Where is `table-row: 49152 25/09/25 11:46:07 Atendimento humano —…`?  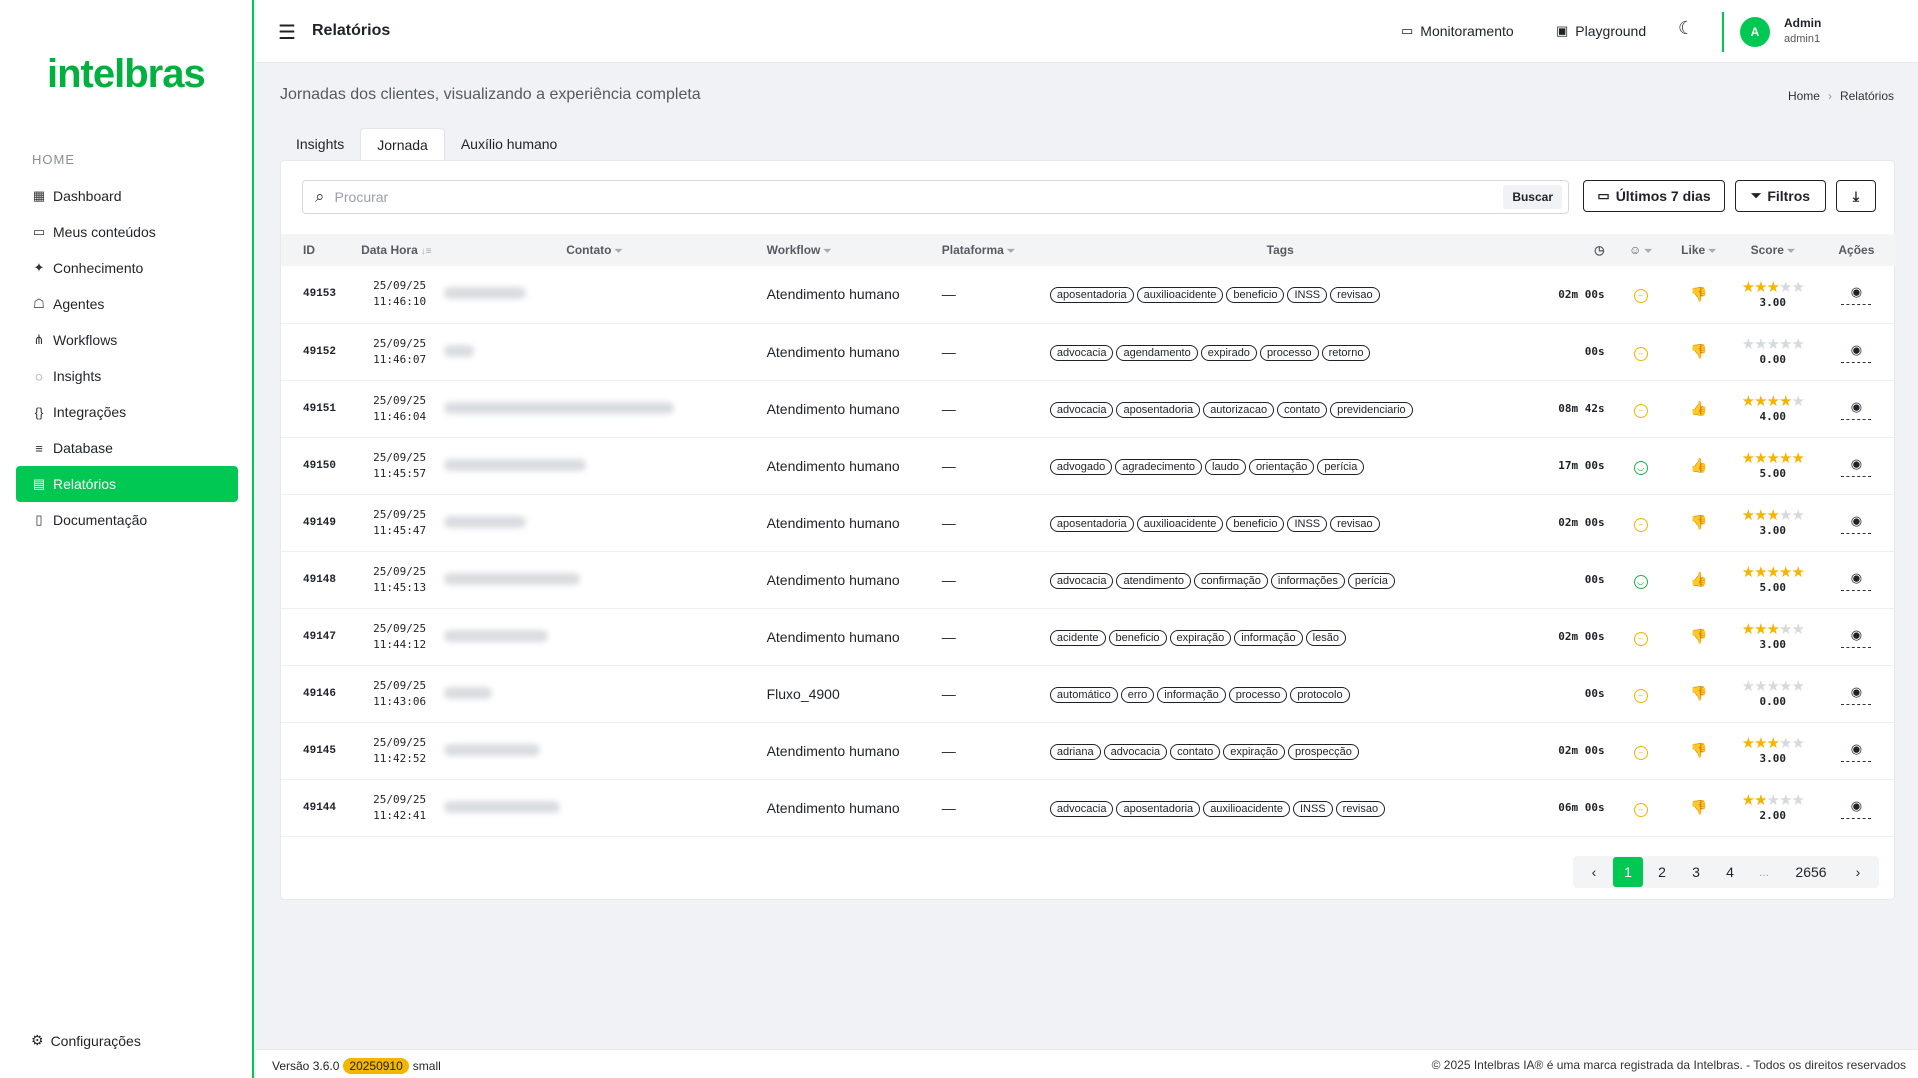 table-row: 49152 25/09/25 11:46:07 Atendimento humano —… is located at coordinates (1088, 351).